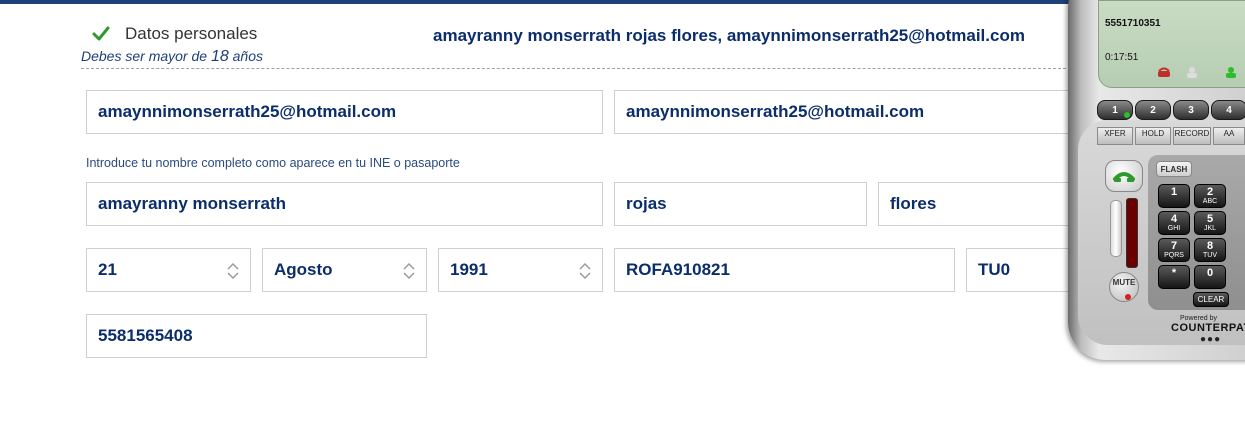  Describe the element at coordinates (1210, 273) in the screenshot. I see `key-digit: 0` at that location.